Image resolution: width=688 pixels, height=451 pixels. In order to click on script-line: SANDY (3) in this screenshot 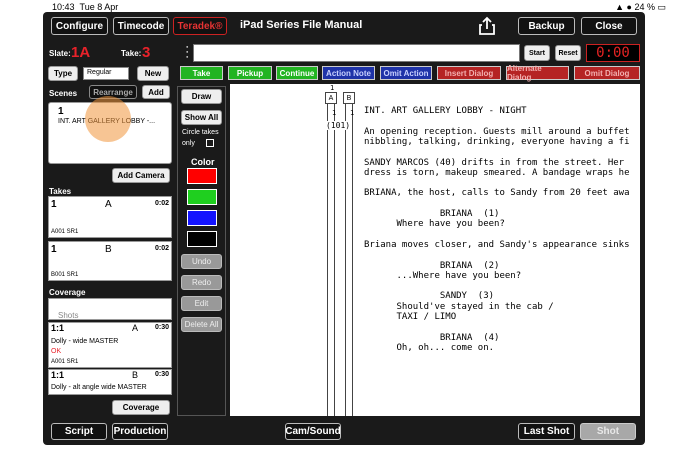, I will do `click(429, 296)`.